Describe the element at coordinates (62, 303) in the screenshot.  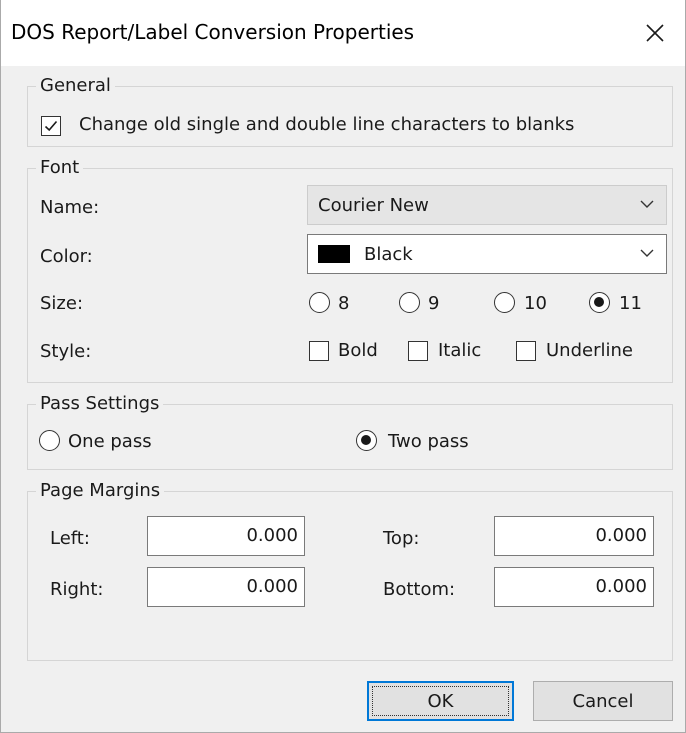
I see `font-size-label: Size:` at that location.